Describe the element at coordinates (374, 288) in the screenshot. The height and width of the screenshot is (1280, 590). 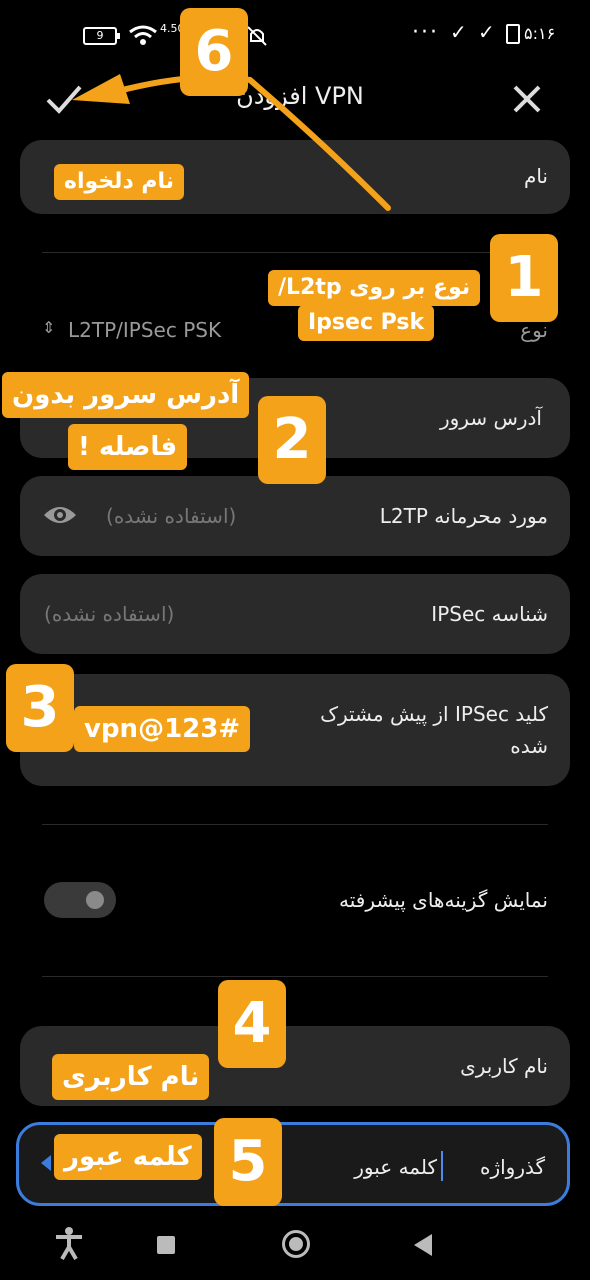
I see `annotation-type-tag-line1: نوع بر روی L2tp/` at that location.